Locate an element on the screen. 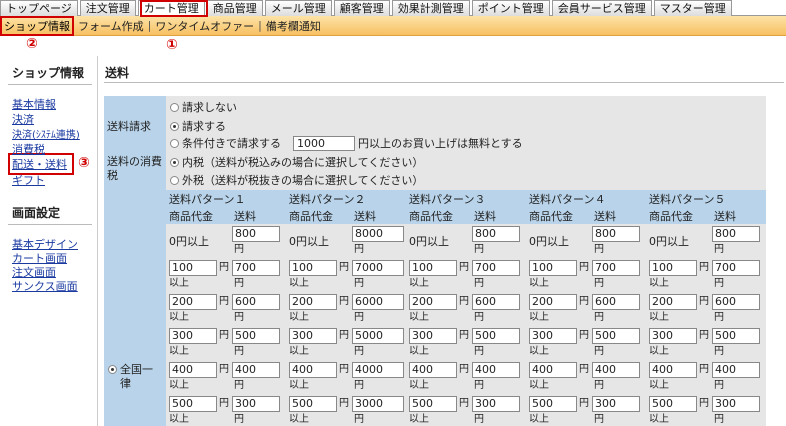 The image size is (786, 426). sidebar-link-payment: 決済 is located at coordinates (23, 119).